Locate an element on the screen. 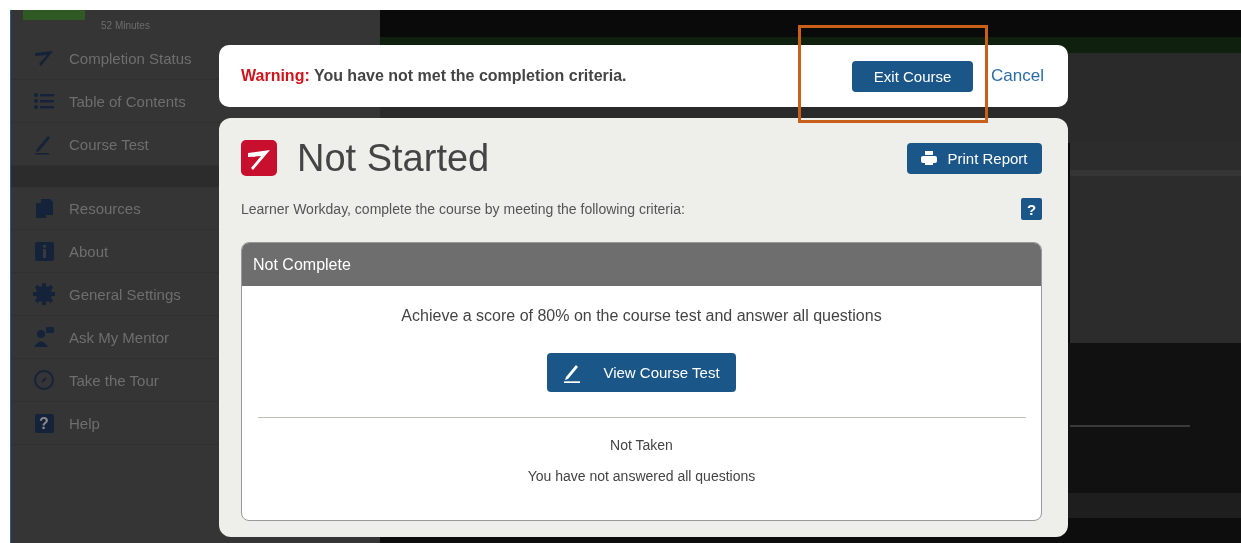 The width and height of the screenshot is (1241, 543). exit-course-button: Exit Course is located at coordinates (913, 76).